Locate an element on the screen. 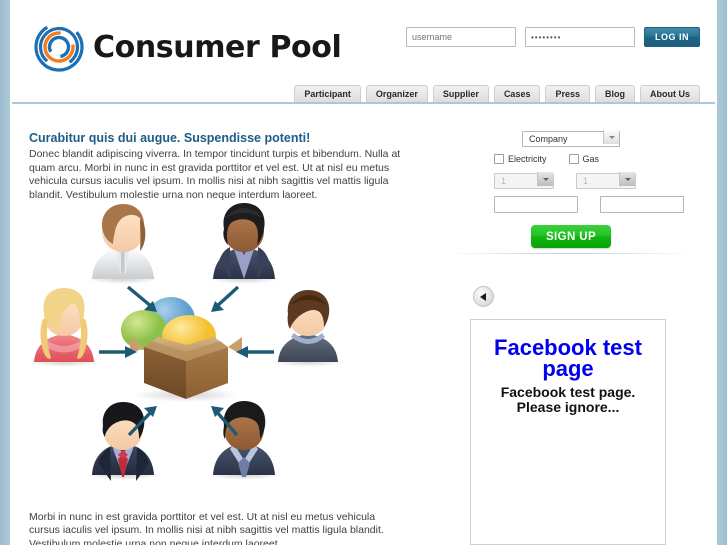  gas-usage-input is located at coordinates (642, 204).